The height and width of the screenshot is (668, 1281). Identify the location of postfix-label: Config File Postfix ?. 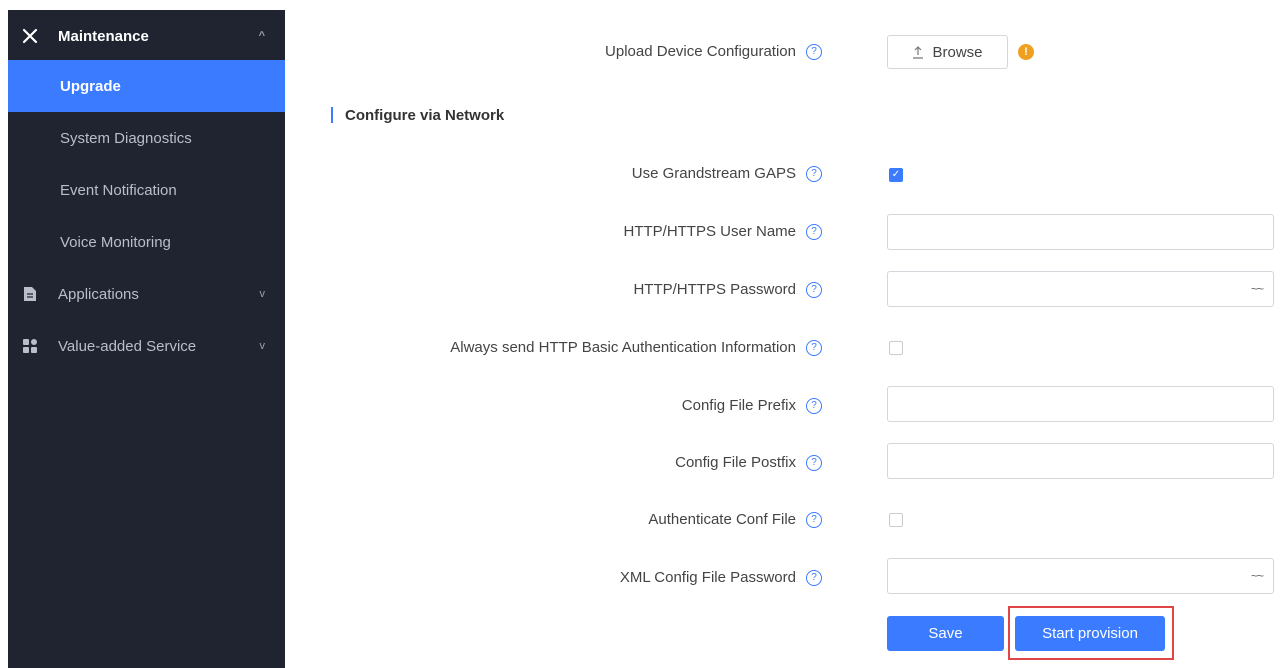
(748, 463).